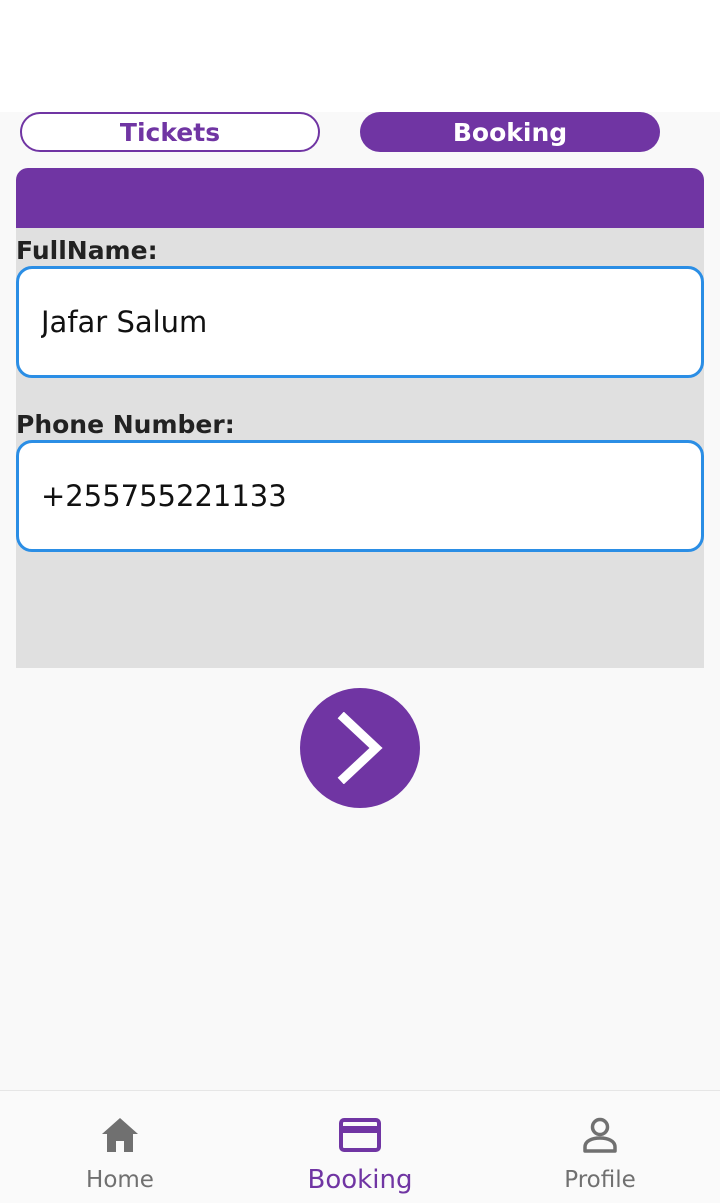 The width and height of the screenshot is (720, 1203). Describe the element at coordinates (360, 56) in the screenshot. I see `status-bar-area` at that location.